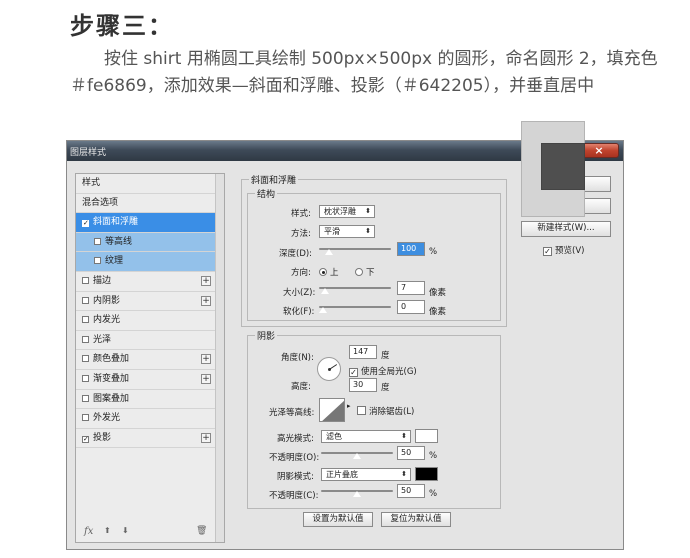 Image resolution: width=690 pixels, height=558 pixels. What do you see at coordinates (363, 352) in the screenshot?
I see `angle-input: 147` at bounding box center [363, 352].